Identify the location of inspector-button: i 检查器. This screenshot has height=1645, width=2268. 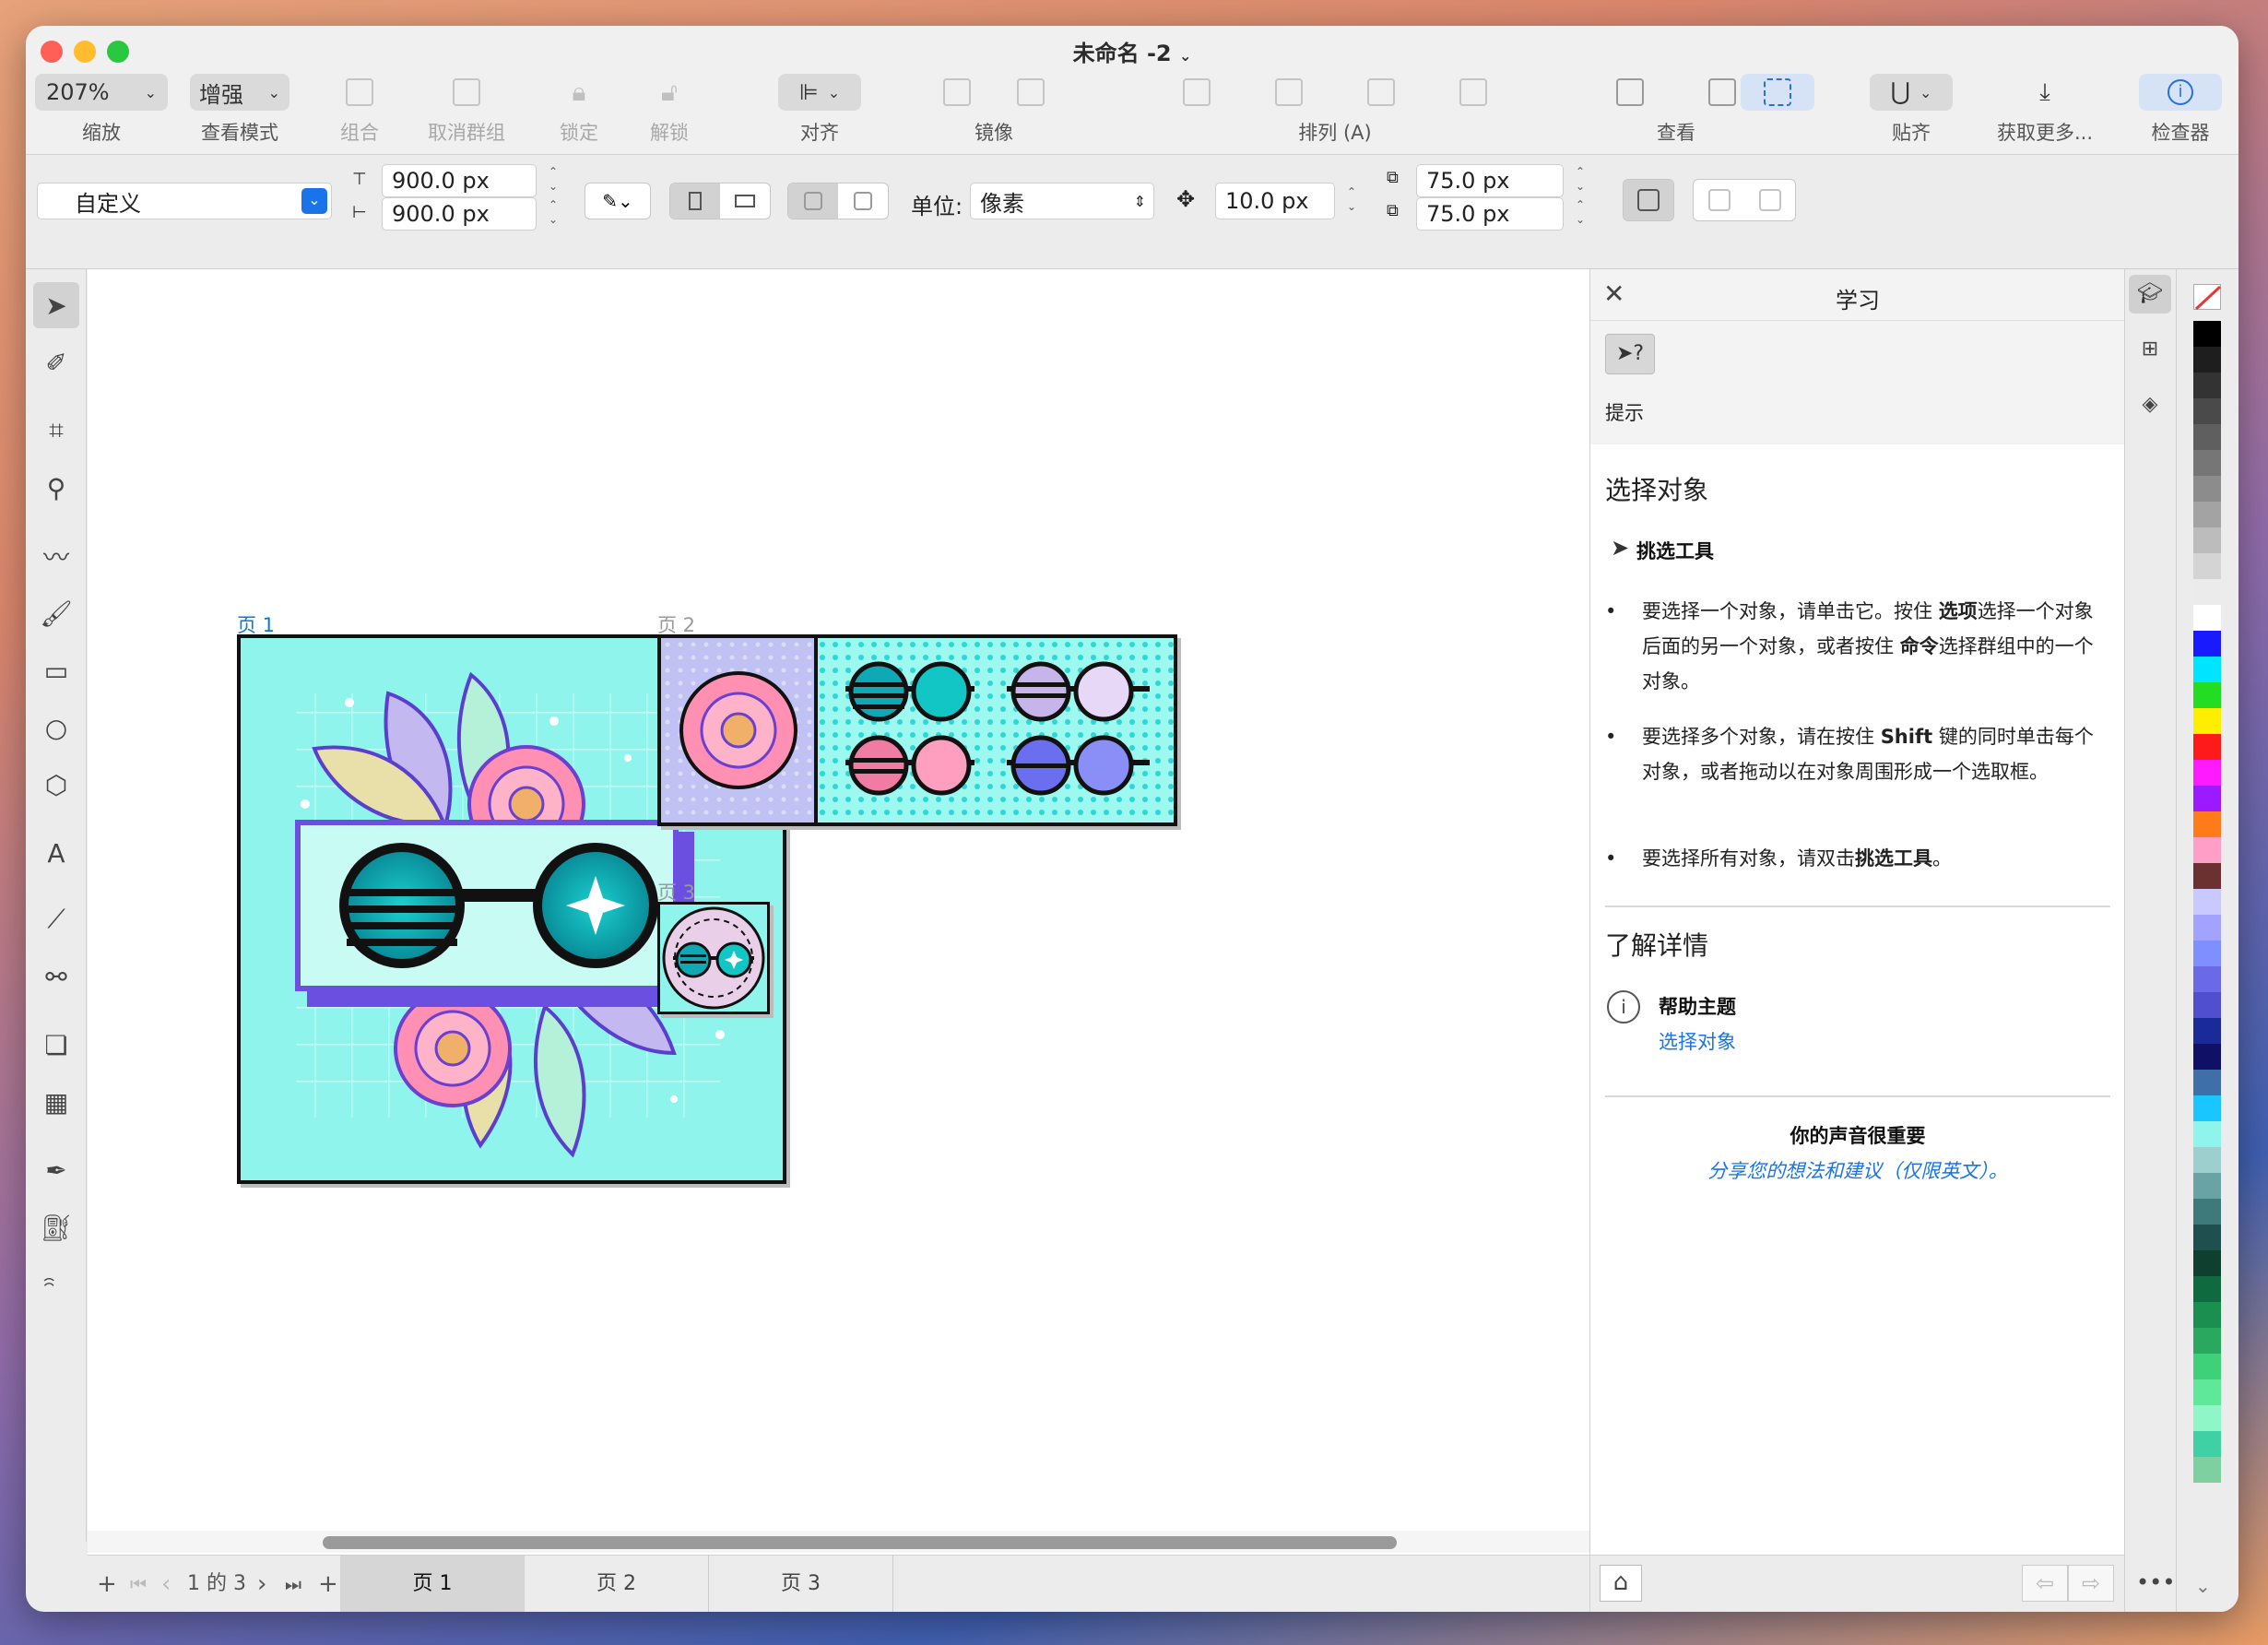
(2180, 111).